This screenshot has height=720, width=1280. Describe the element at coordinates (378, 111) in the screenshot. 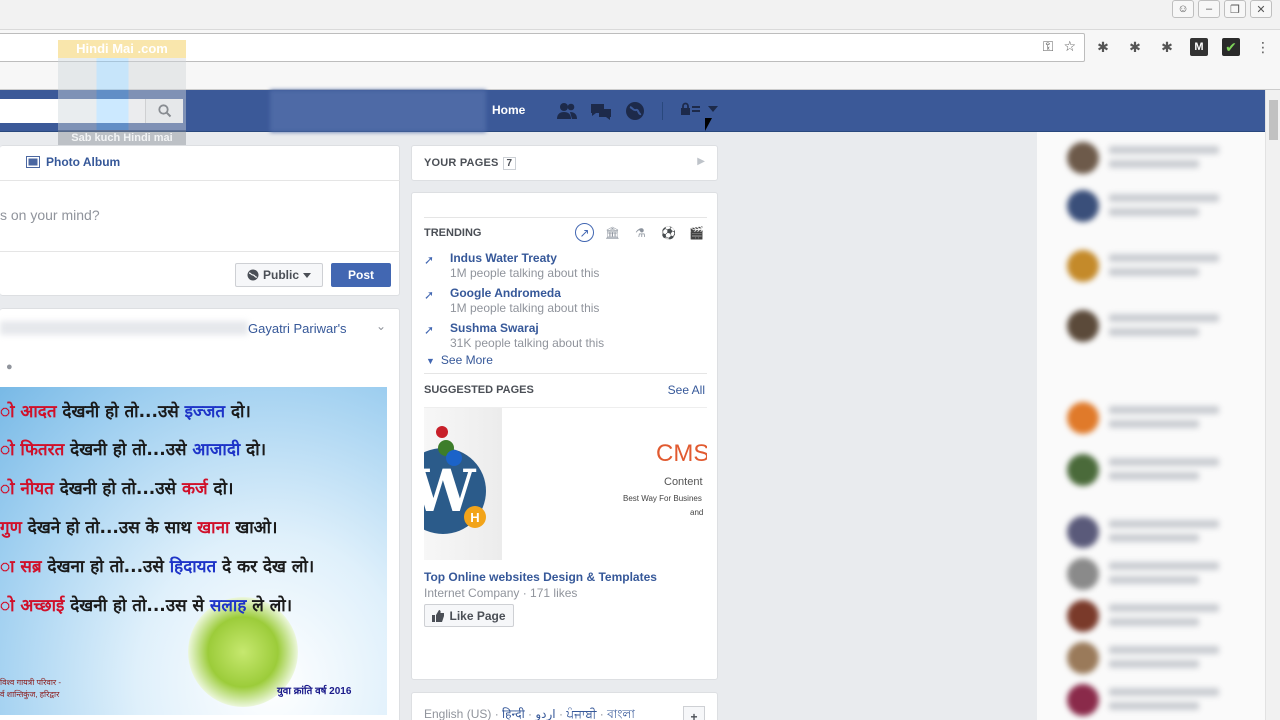

I see `profile-link` at that location.